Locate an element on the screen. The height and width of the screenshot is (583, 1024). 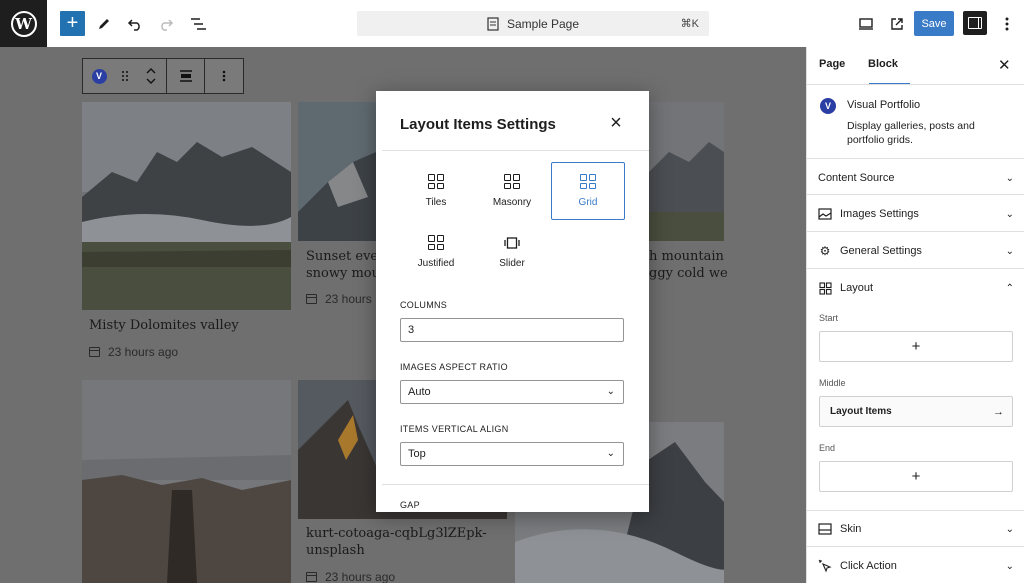
columns-label: COLUMNS is located at coordinates (424, 305).